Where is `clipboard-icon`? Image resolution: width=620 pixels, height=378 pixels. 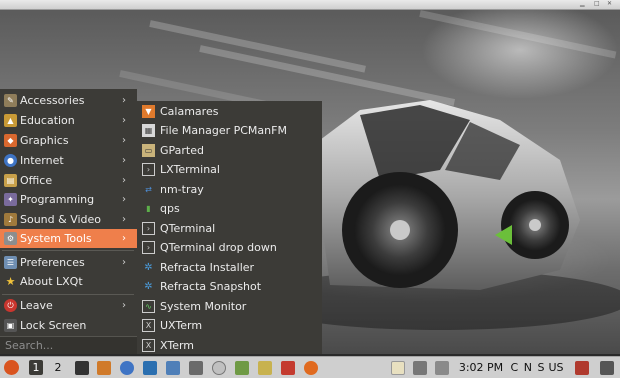
clipboard-icon is located at coordinates (398, 367).